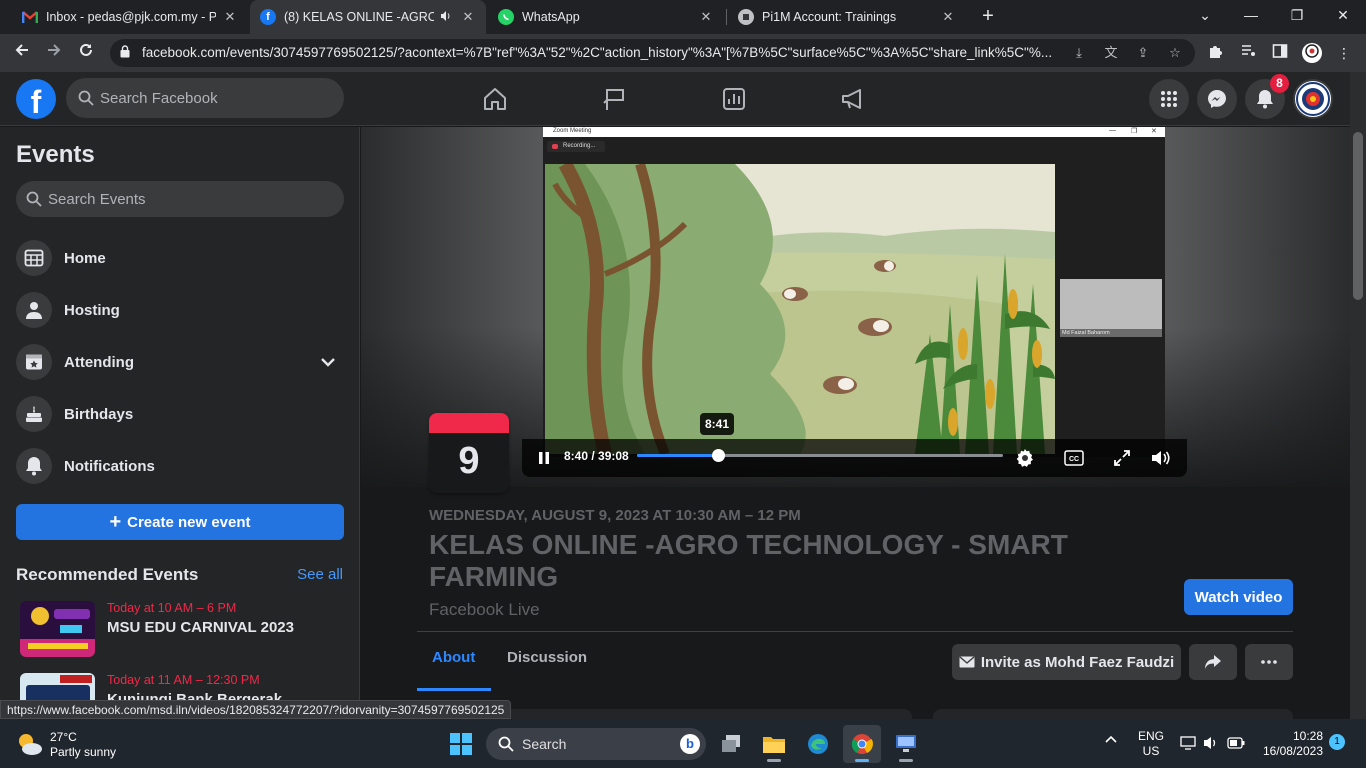 The width and height of the screenshot is (1366, 768). I want to click on browser-tab-whatsapp: WhatsApp ✕, so click(606, 17).